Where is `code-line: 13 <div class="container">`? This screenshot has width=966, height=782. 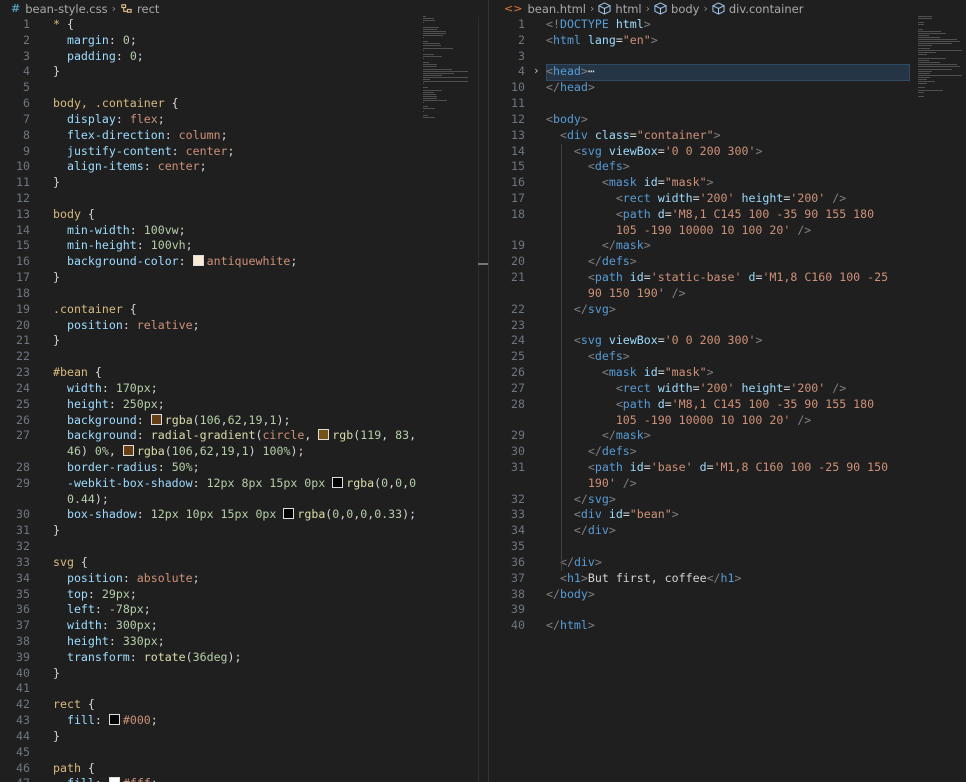 code-line: 13 <div class="container"> is located at coordinates (727, 136).